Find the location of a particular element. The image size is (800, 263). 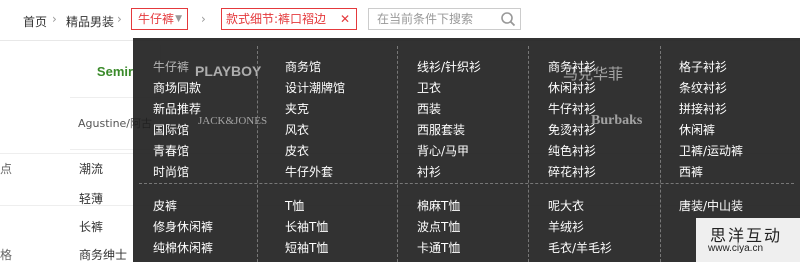

menu-item: 新品推荐 is located at coordinates (177, 108).